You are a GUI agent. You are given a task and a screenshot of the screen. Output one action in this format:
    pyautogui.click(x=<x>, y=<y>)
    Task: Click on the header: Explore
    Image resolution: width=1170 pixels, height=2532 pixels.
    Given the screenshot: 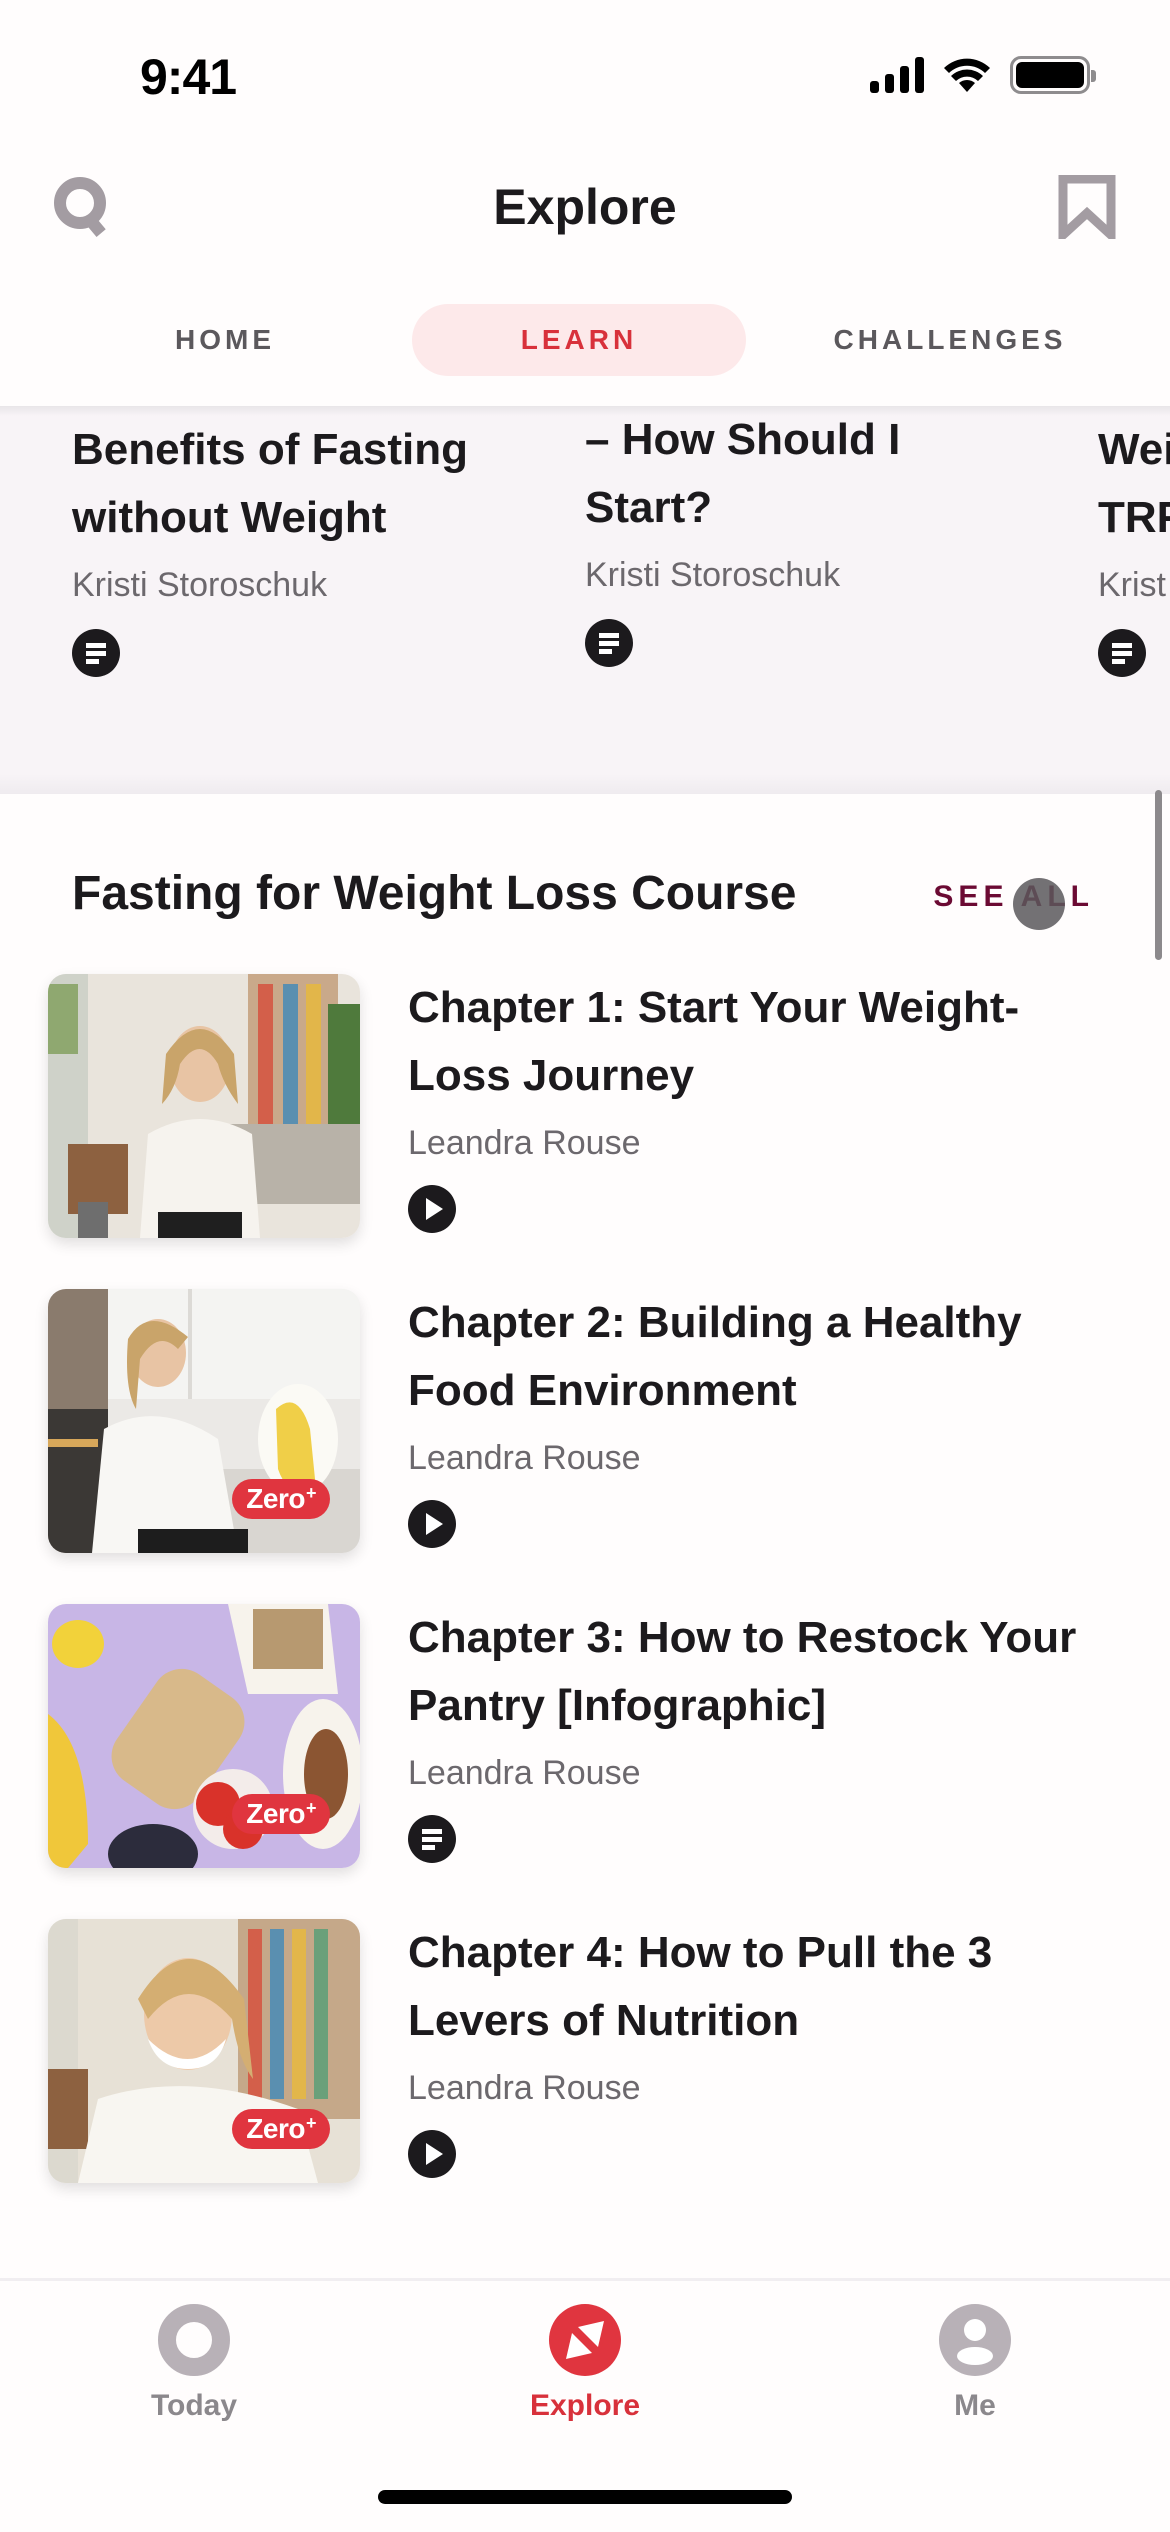 What is the action you would take?
    pyautogui.click(x=585, y=205)
    